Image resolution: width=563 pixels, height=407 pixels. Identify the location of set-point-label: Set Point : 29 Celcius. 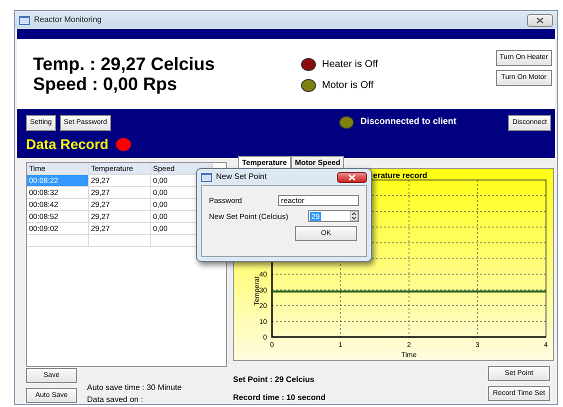
(274, 380).